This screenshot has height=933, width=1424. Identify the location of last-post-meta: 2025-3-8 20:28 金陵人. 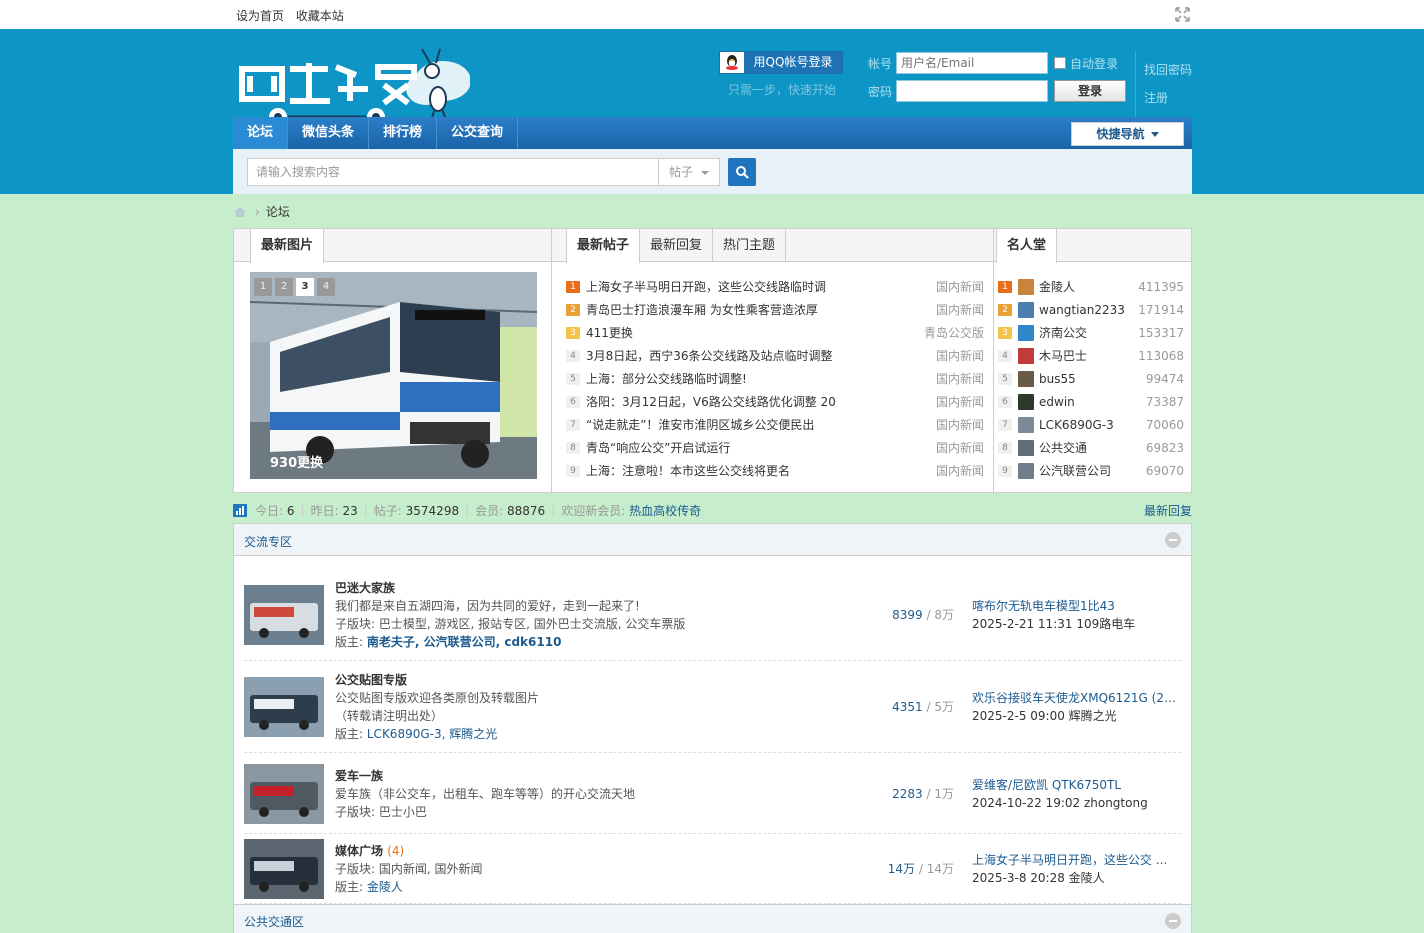
(1076, 878).